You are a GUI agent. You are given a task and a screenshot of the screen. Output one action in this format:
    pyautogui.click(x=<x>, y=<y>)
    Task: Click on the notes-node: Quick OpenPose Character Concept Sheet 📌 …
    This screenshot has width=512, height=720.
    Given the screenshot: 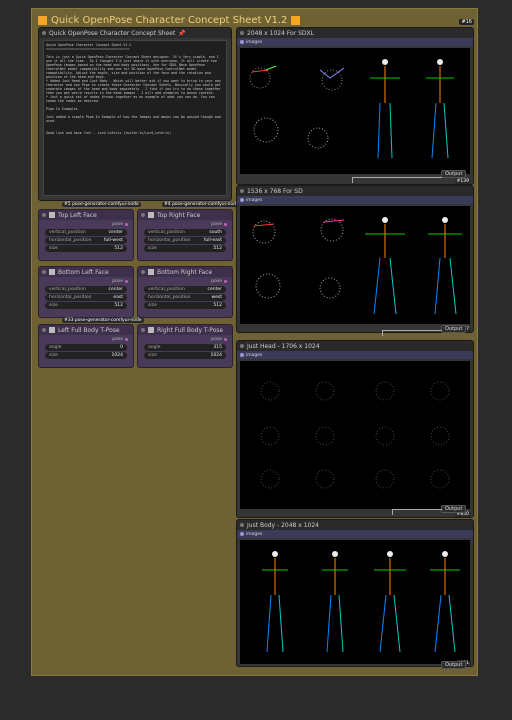 What is the action you would take?
    pyautogui.click(x=135, y=114)
    